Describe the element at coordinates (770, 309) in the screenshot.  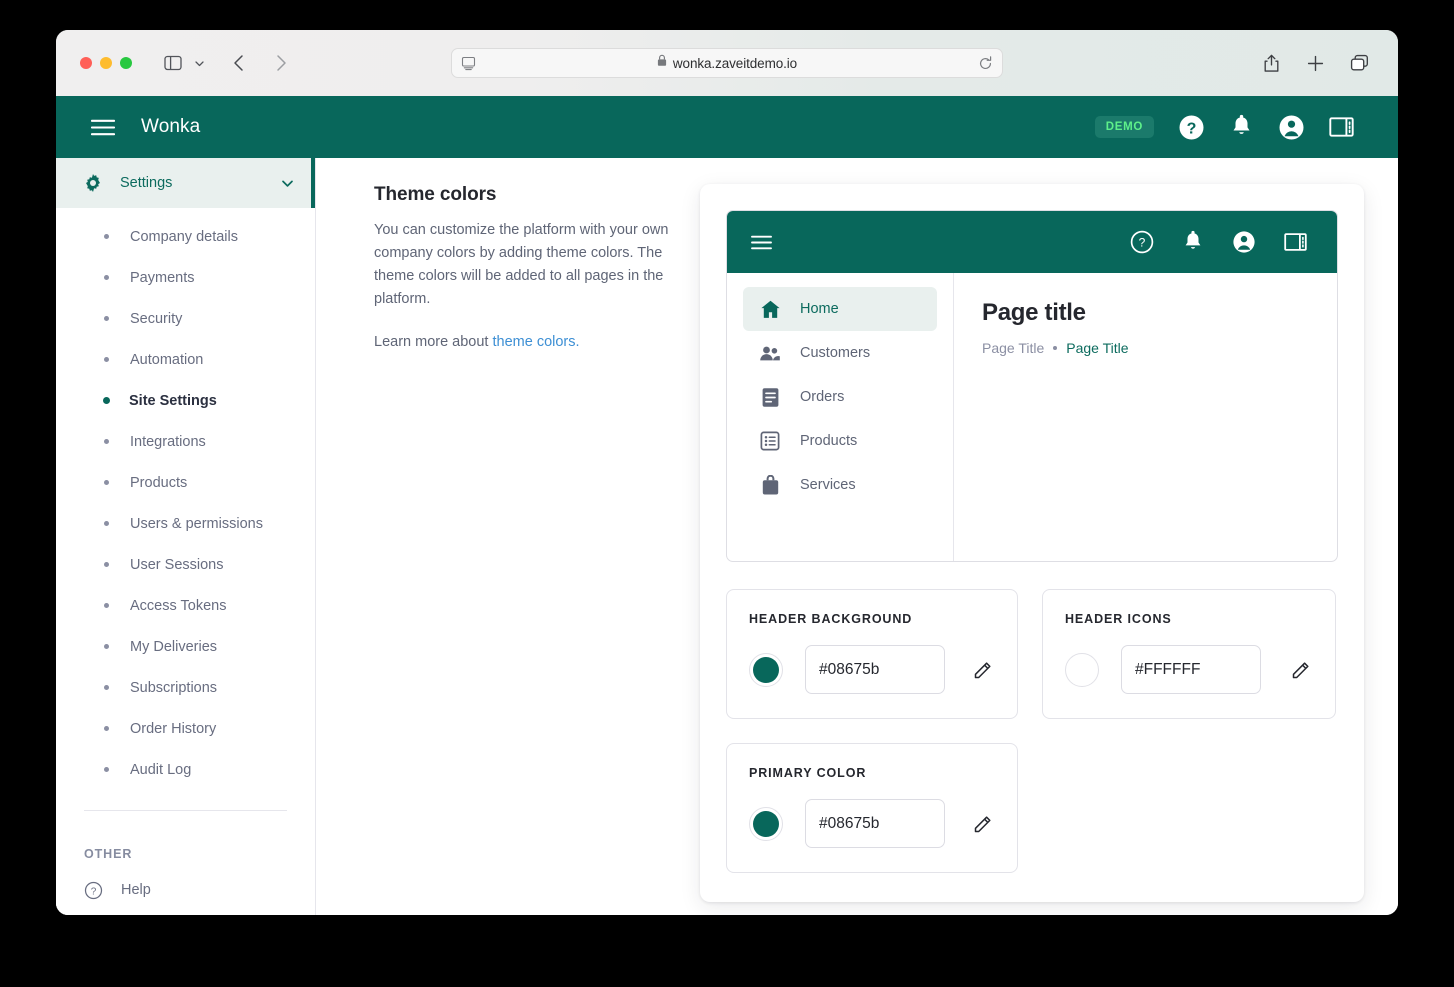
I see `home-icon` at that location.